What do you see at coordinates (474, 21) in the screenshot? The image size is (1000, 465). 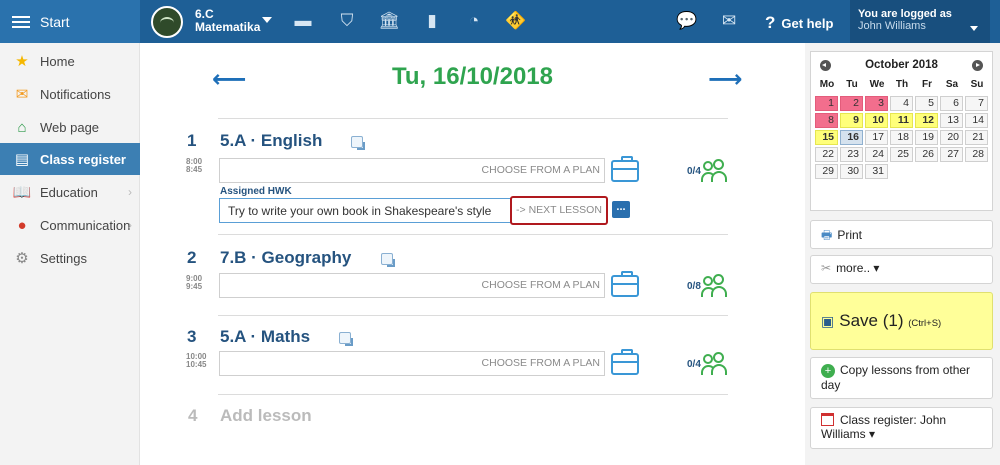 I see `gauge-icon: ◔` at bounding box center [474, 21].